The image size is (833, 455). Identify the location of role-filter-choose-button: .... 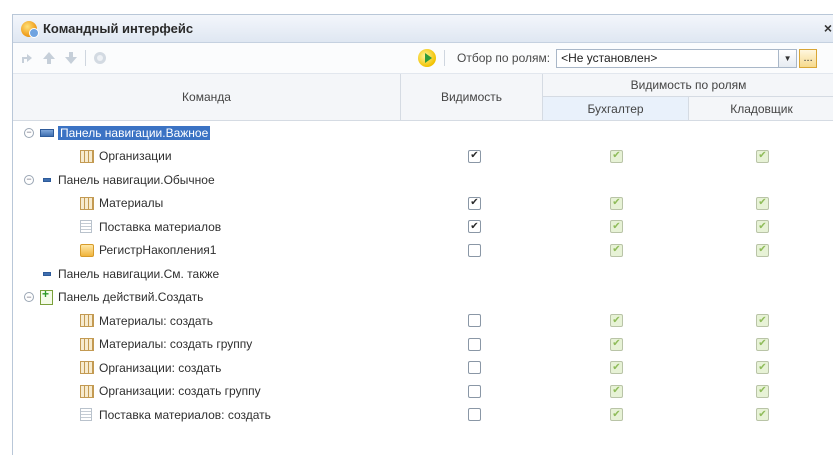
(808, 58).